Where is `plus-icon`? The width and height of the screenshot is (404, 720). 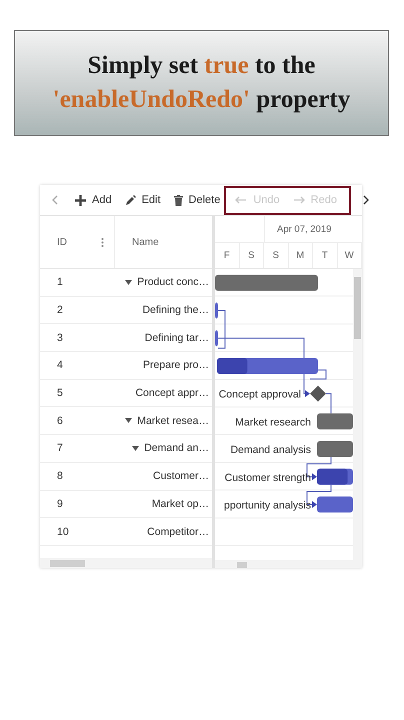
plus-icon is located at coordinates (80, 200).